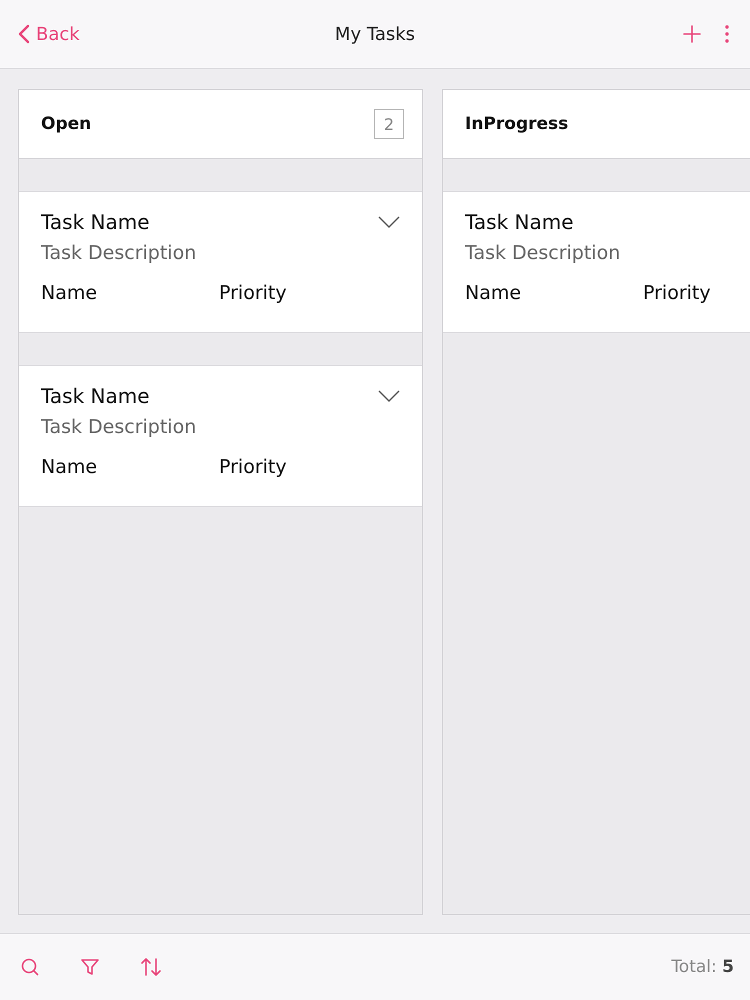 This screenshot has height=1000, width=750. I want to click on back-button: Back, so click(49, 34).